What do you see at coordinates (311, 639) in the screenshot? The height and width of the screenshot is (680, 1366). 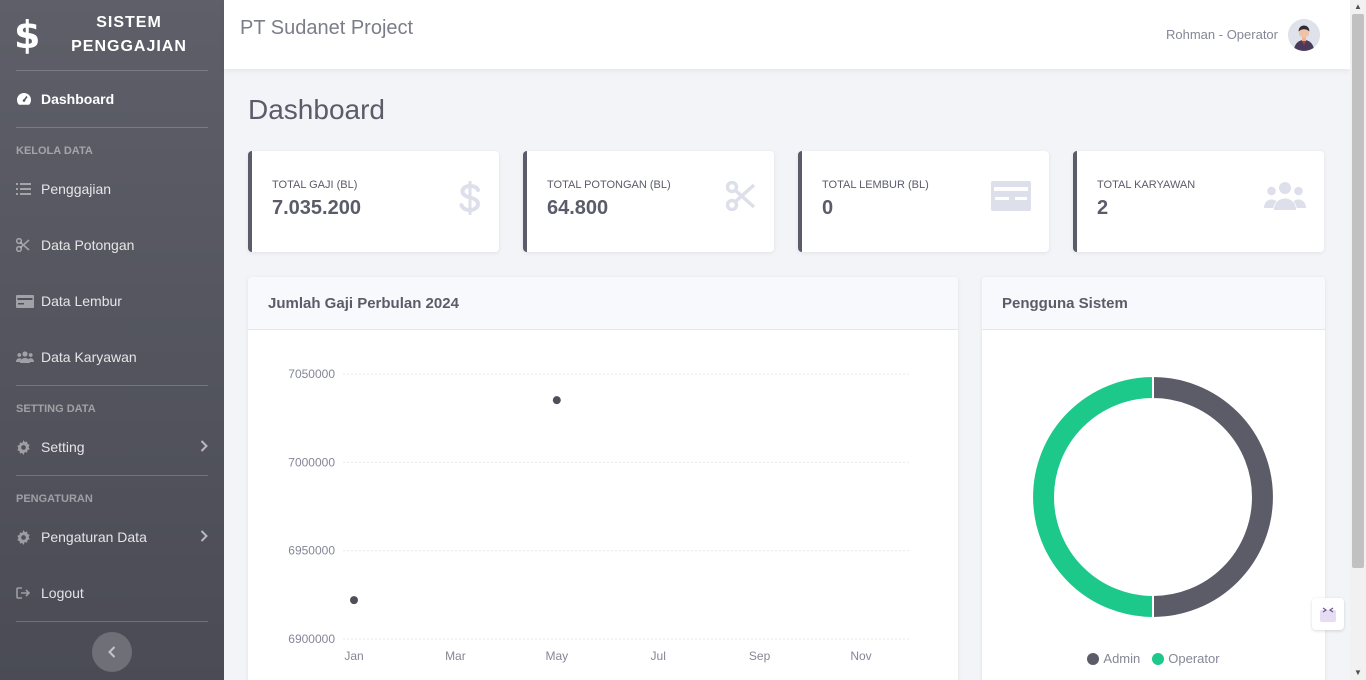 I see `y-tick-label: 6900000` at bounding box center [311, 639].